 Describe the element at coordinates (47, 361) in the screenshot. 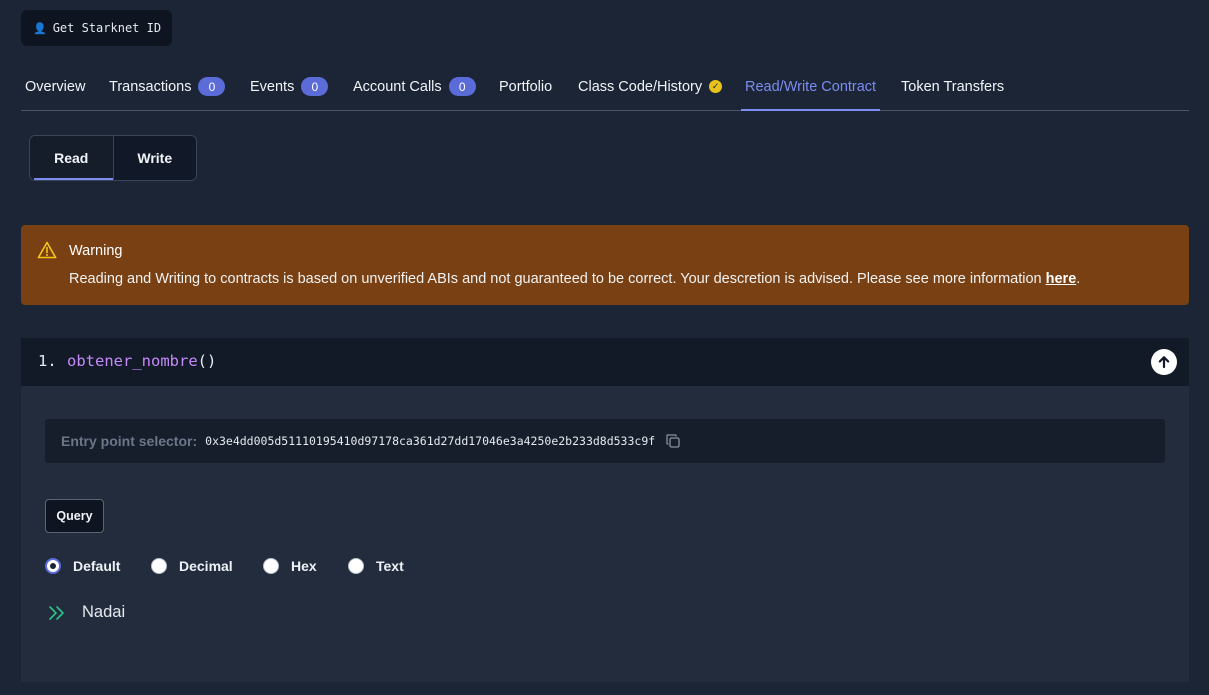

I see `function-number: 1.` at that location.